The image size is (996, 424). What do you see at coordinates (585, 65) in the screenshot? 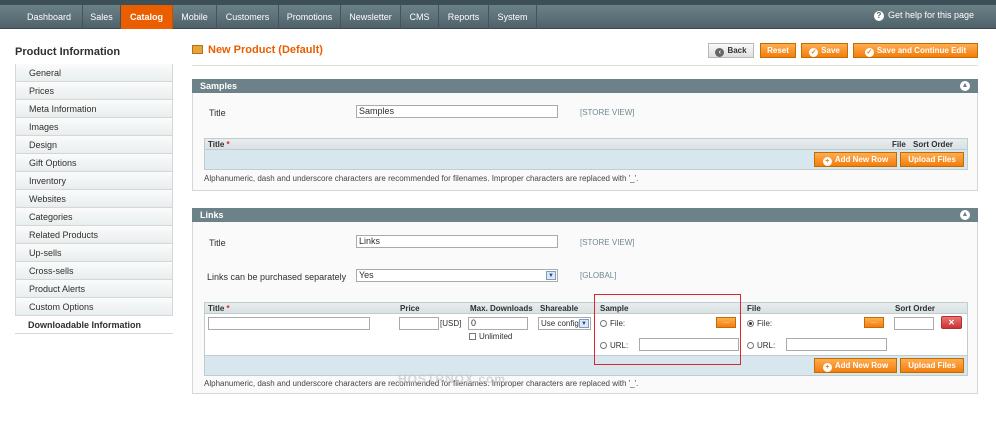
I see `header-divider` at bounding box center [585, 65].